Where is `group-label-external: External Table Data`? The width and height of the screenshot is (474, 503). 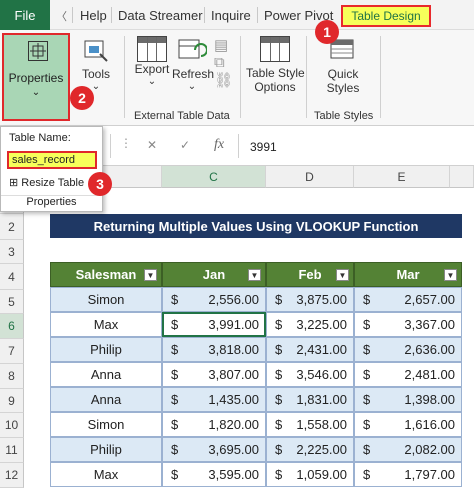
group-label-external: External Table Data is located at coordinates (182, 116).